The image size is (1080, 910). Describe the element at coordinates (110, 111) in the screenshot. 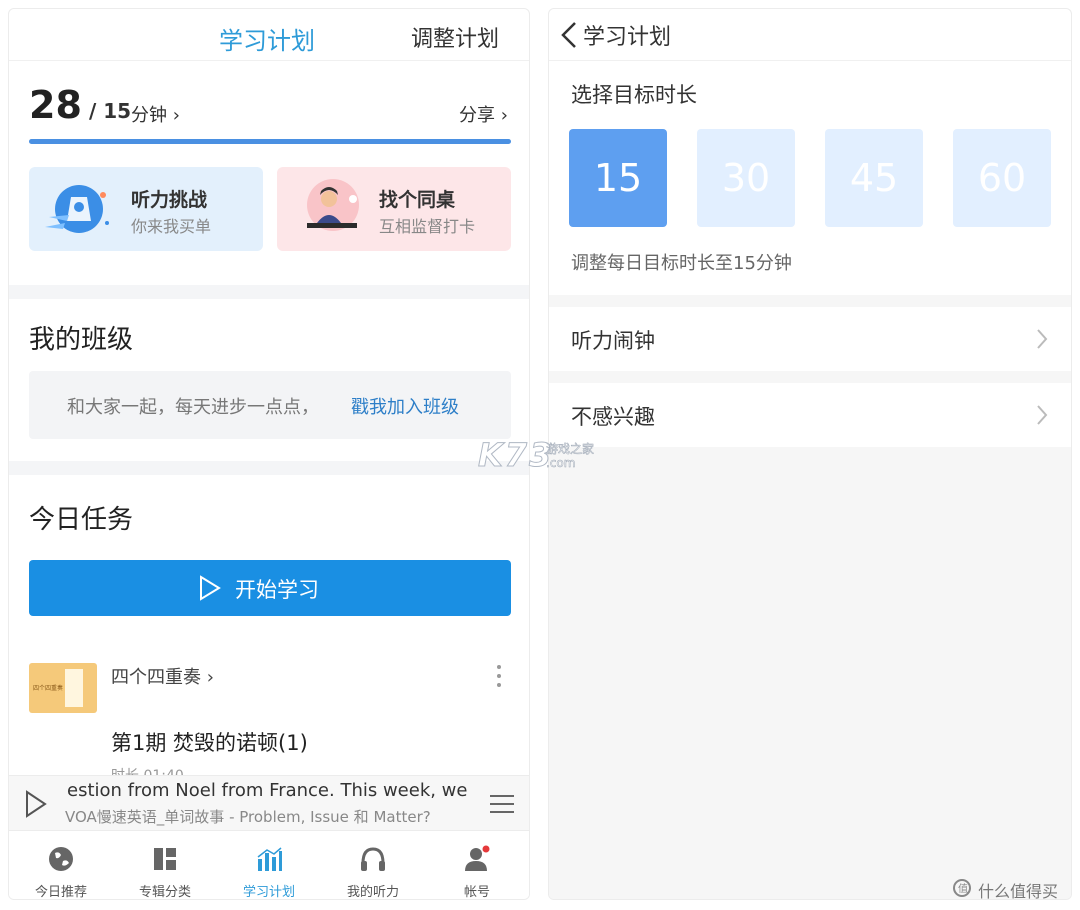

I see `minutes-goal: / 15` at that location.